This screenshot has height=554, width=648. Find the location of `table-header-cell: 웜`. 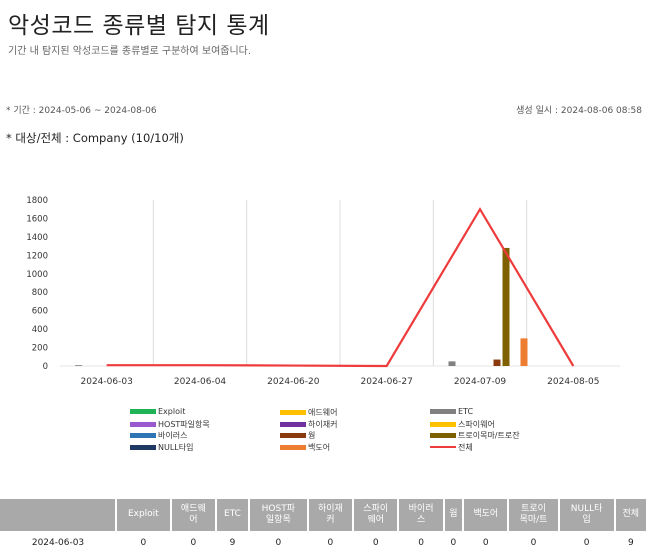

table-header-cell: 웜 is located at coordinates (454, 515).